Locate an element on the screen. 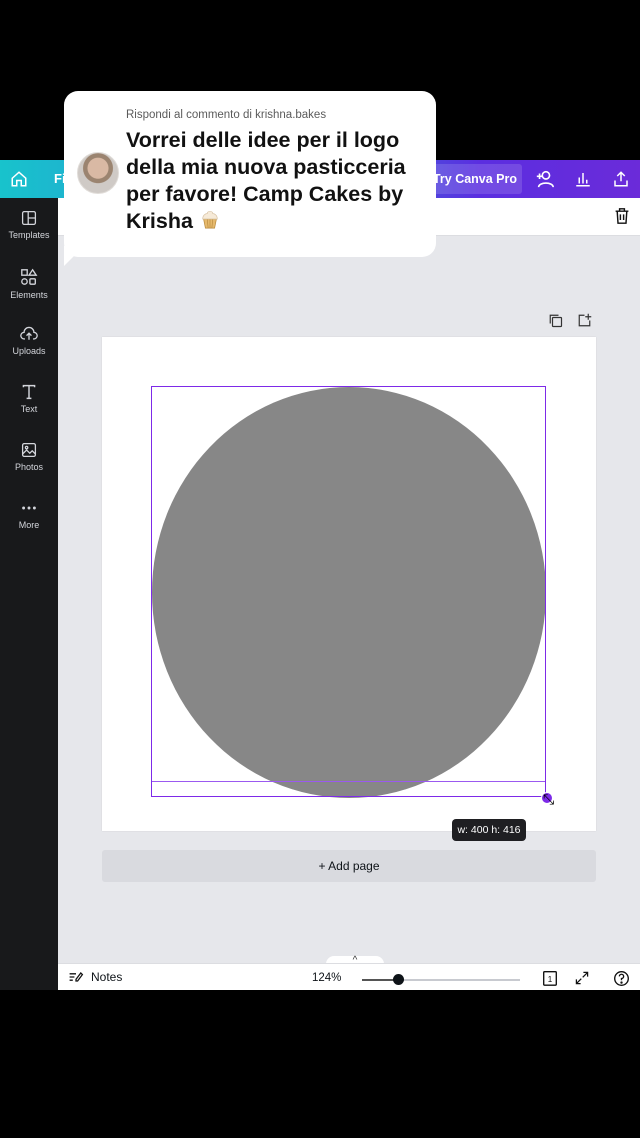 The width and height of the screenshot is (640, 1138). bubble-tail is located at coordinates (74, 256).